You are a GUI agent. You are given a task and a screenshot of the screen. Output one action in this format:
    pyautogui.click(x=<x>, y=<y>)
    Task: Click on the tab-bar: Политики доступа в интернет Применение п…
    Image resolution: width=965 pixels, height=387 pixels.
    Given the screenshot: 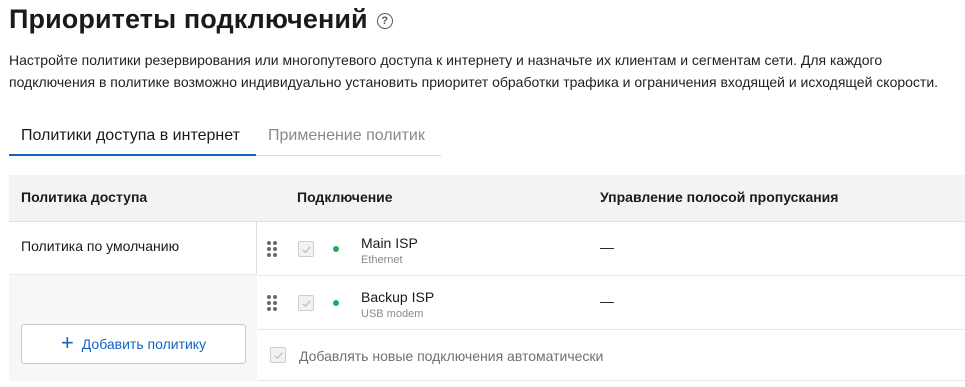 What is the action you would take?
    pyautogui.click(x=225, y=137)
    